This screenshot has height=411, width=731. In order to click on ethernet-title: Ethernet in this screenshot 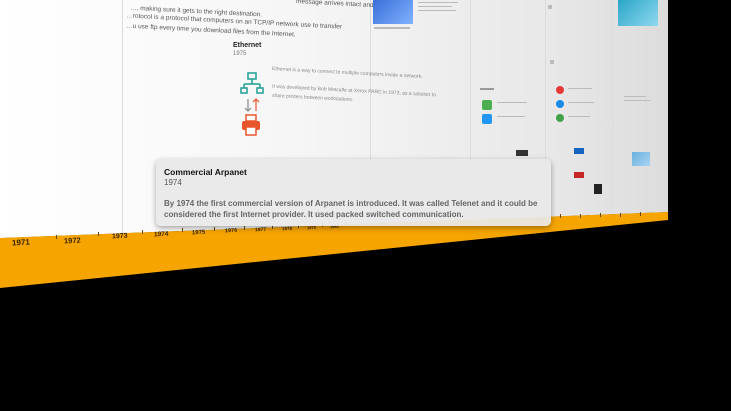, I will do `click(247, 45)`.